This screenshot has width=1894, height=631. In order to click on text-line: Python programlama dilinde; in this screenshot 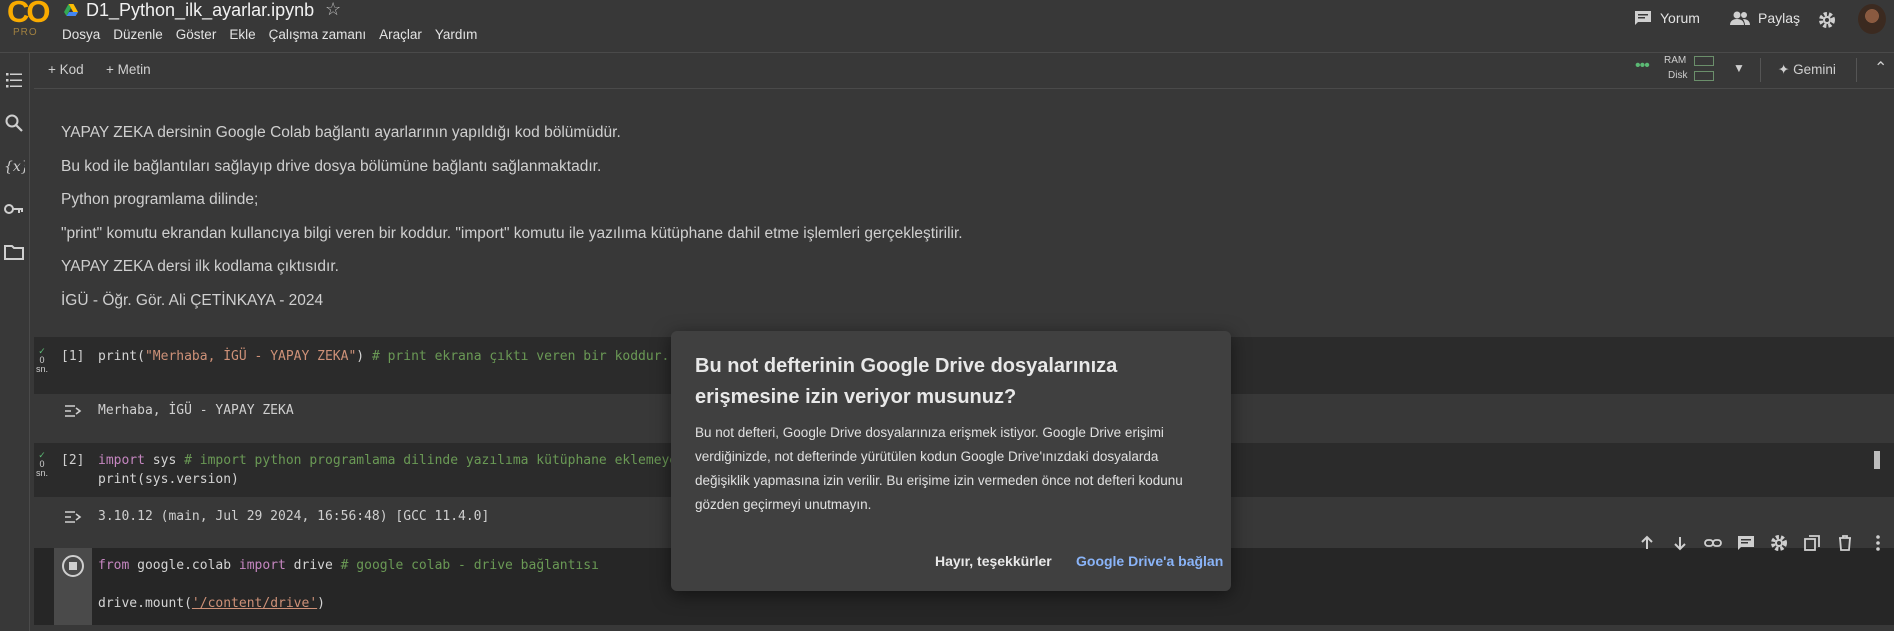, I will do `click(160, 199)`.